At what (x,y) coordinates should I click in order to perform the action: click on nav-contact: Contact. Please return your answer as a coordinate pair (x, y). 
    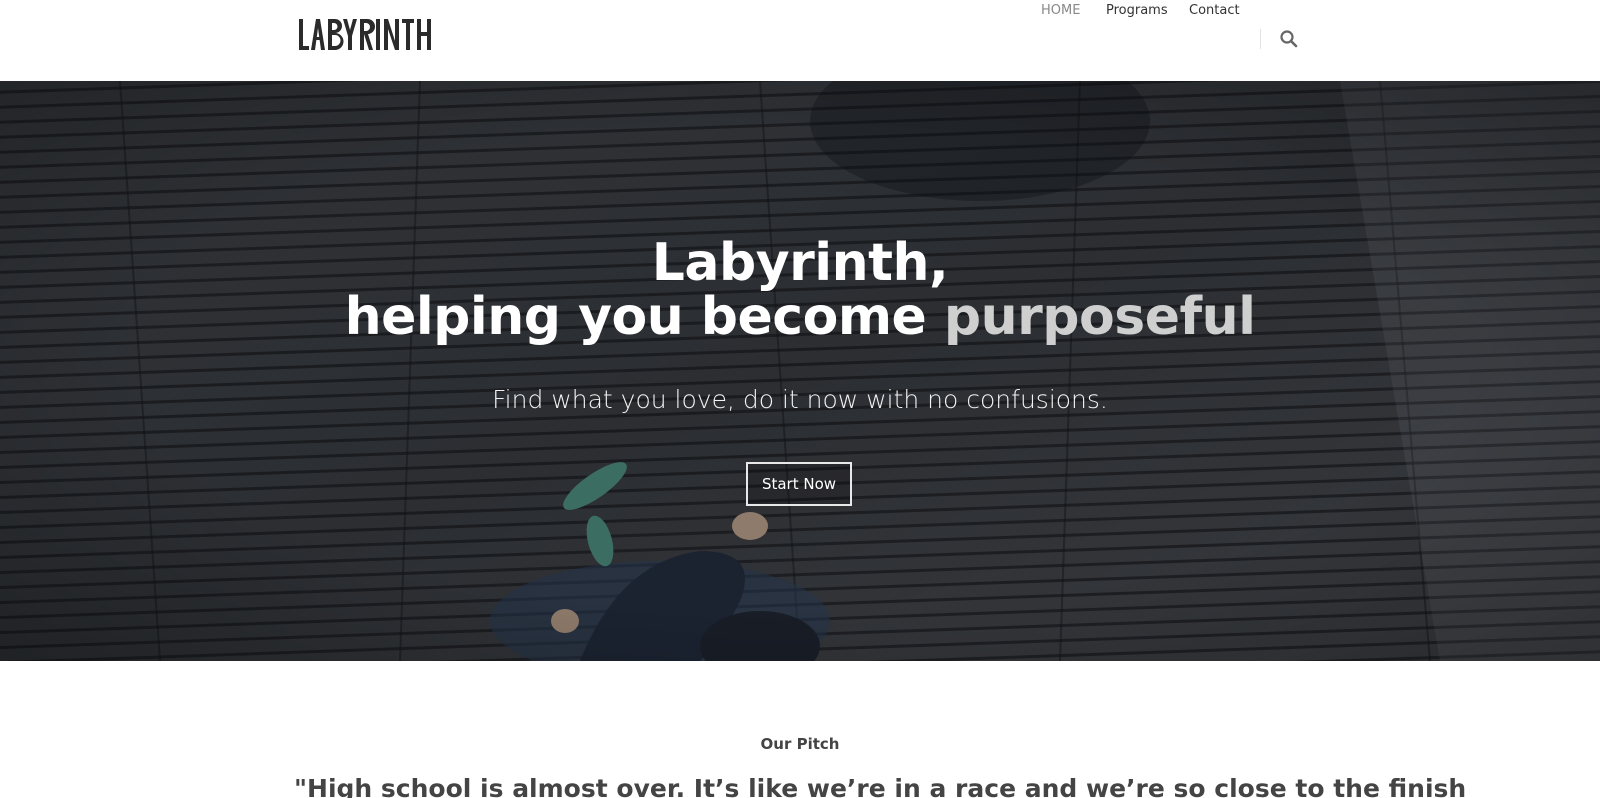
    Looking at the image, I should click on (1214, 11).